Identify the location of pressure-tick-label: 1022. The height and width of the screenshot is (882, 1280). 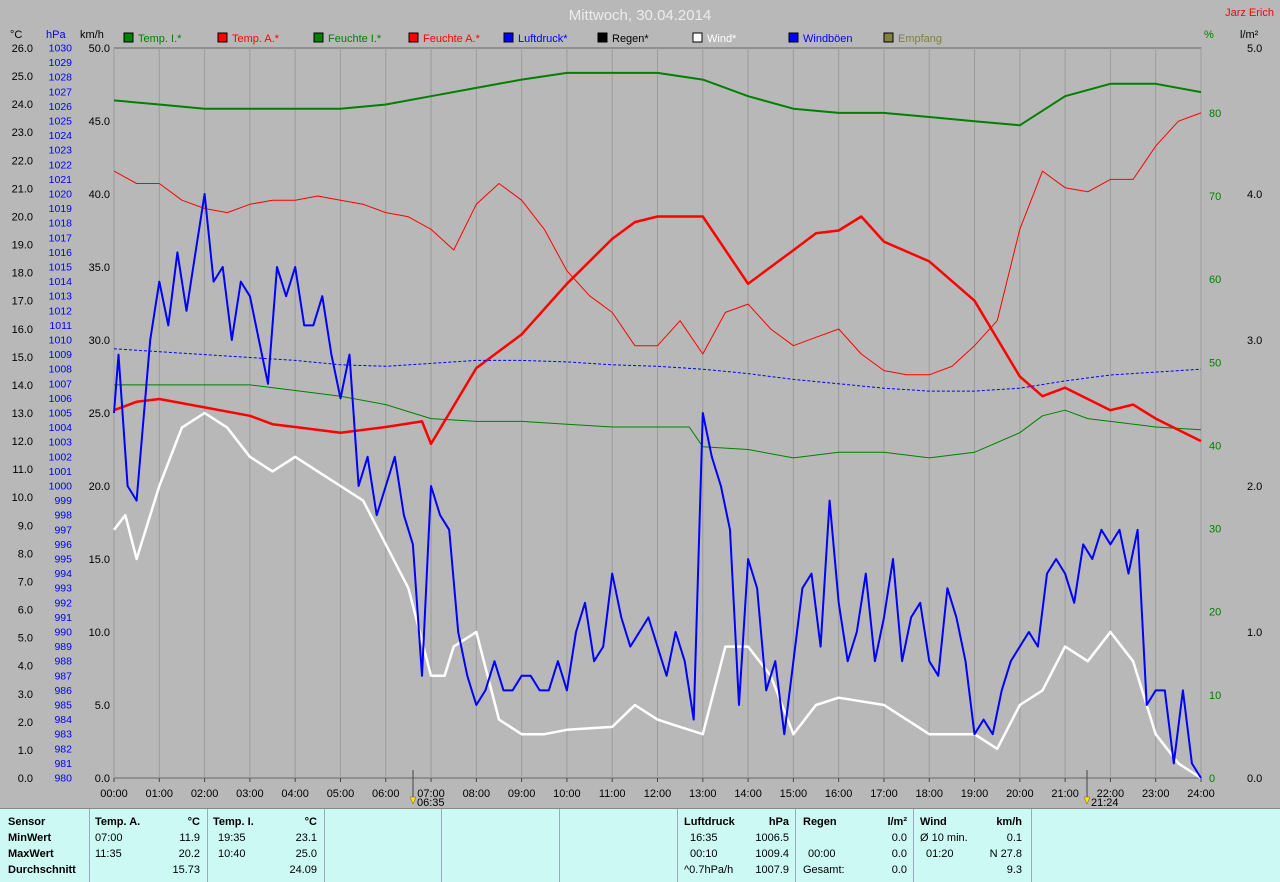
(61, 165).